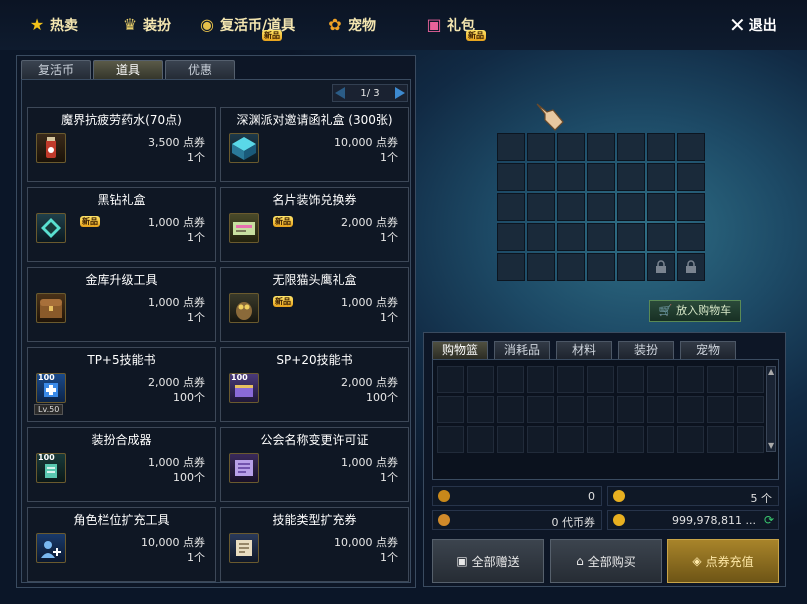 This screenshot has width=807, height=604. Describe the element at coordinates (314, 304) in the screenshot. I see `item-card: 无限猫头鹰礼盒 新品 1,000 点券 1个` at that location.